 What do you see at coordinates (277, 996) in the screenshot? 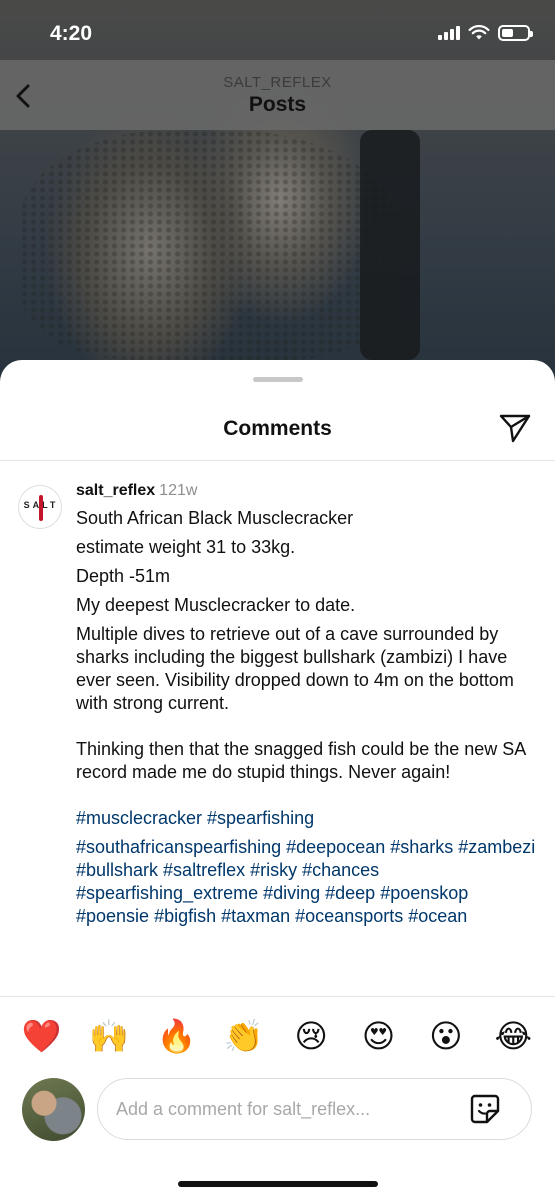
I see `emoji-bar-divider` at bounding box center [277, 996].